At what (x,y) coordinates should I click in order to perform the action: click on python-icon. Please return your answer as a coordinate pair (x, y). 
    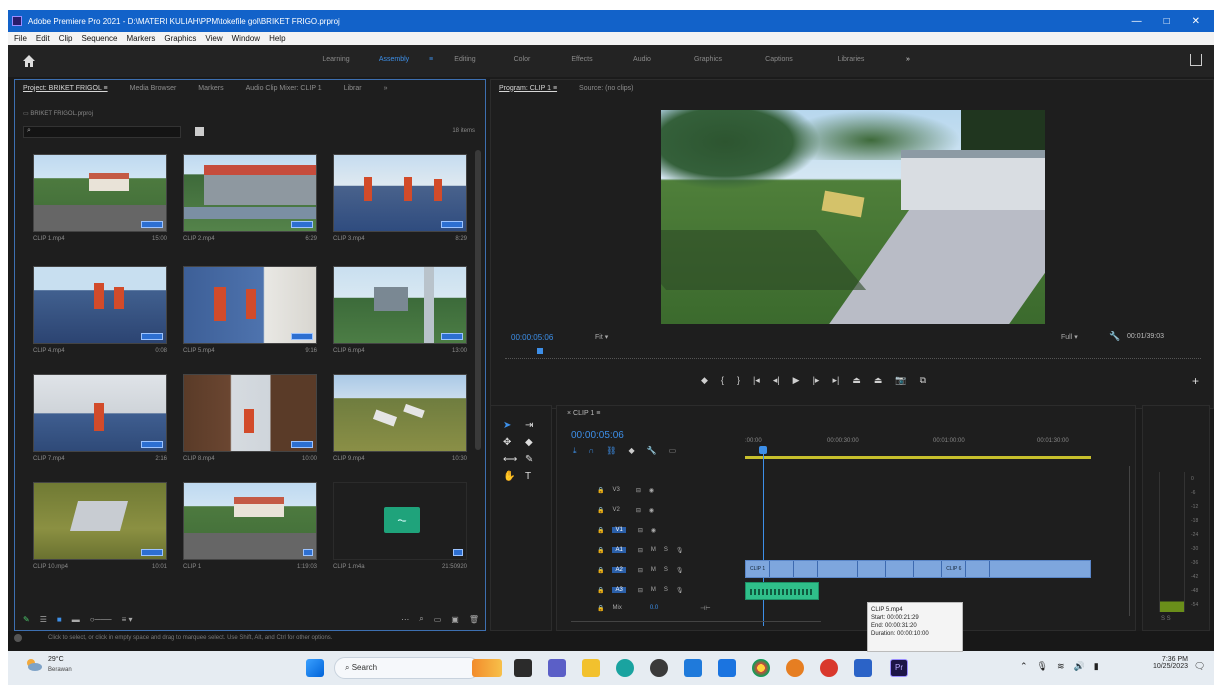
    Looking at the image, I should click on (727, 668).